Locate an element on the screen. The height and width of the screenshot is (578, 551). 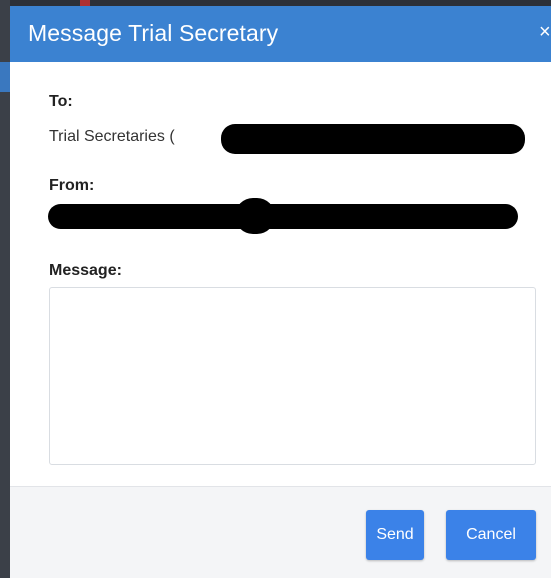
window-left-frame is located at coordinates (5, 289).